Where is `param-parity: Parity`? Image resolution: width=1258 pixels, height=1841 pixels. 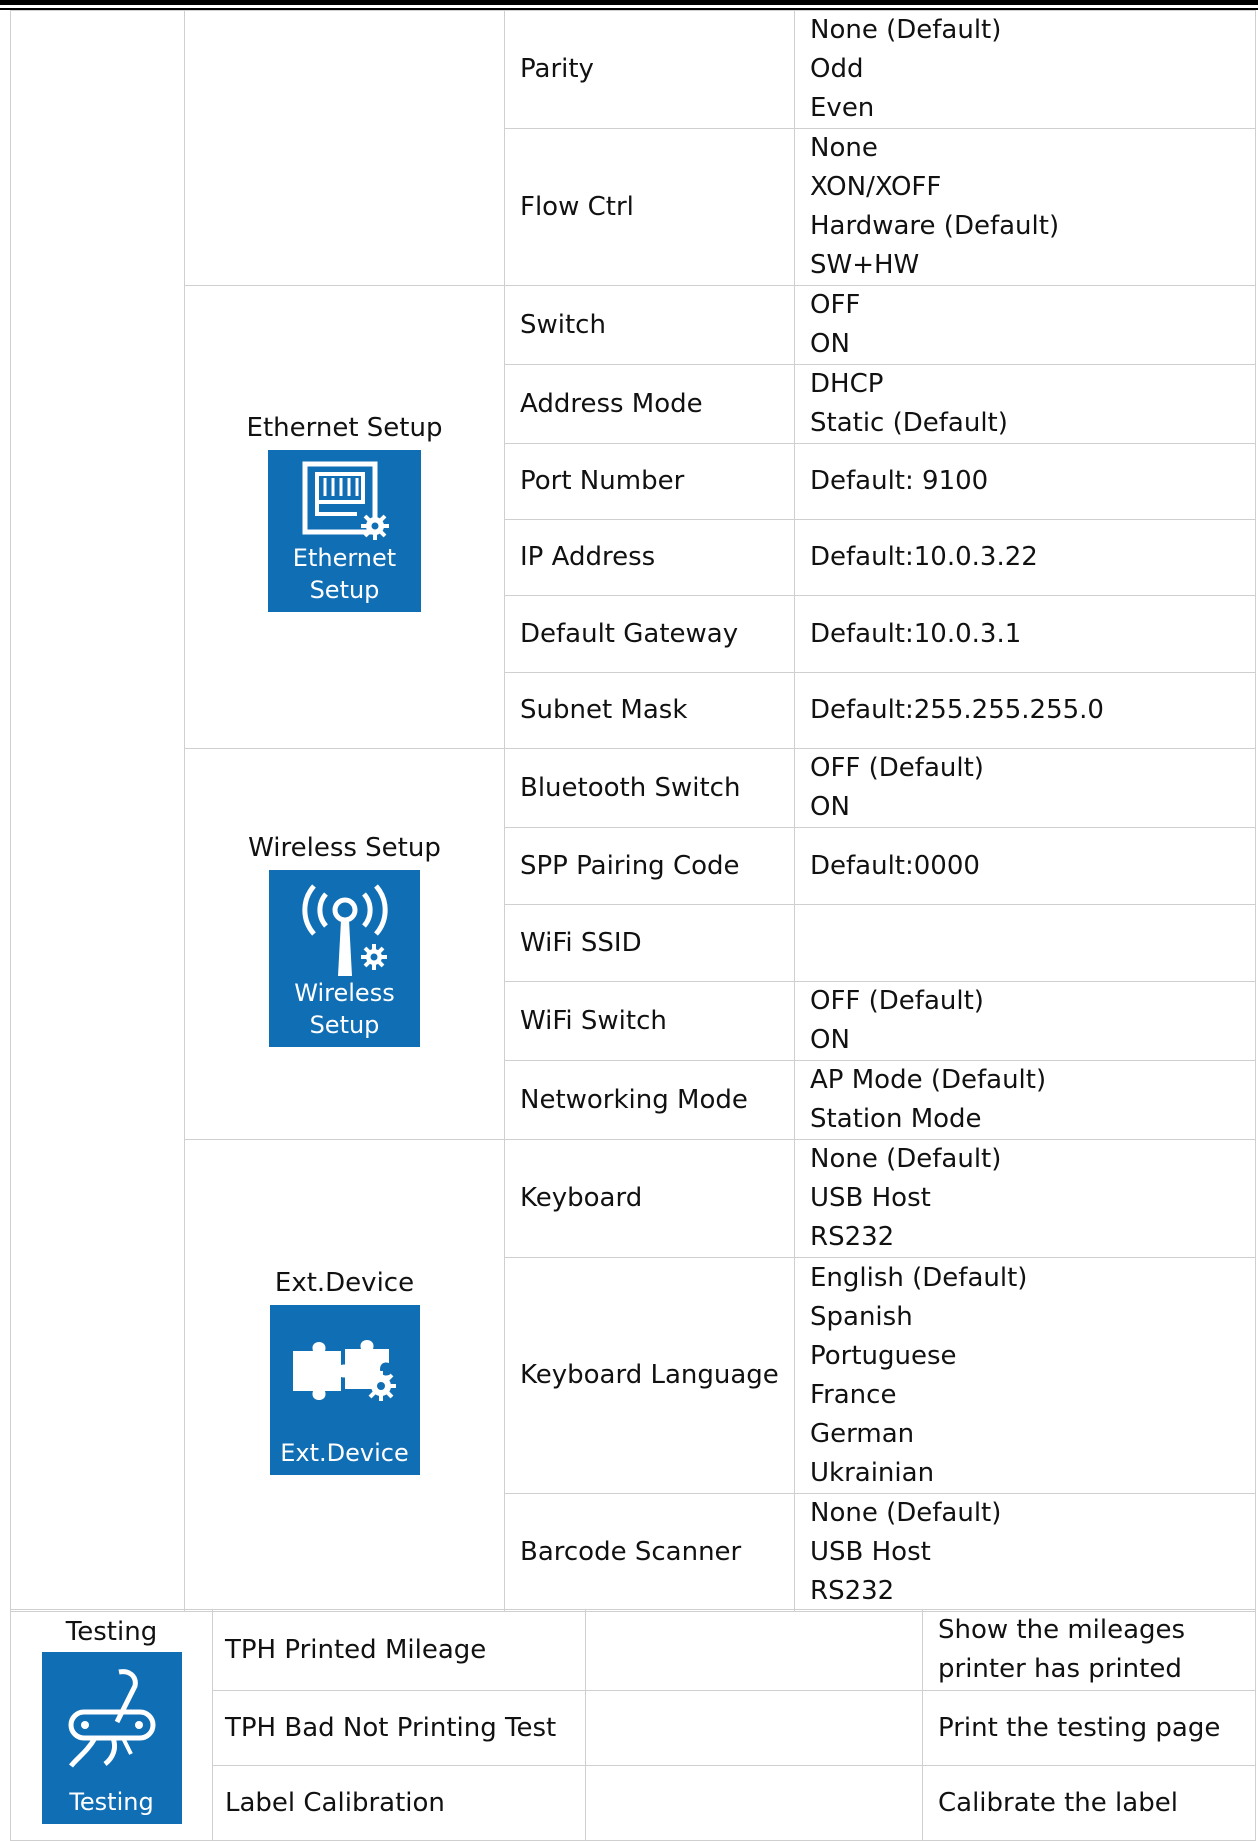 param-parity: Parity is located at coordinates (649, 69).